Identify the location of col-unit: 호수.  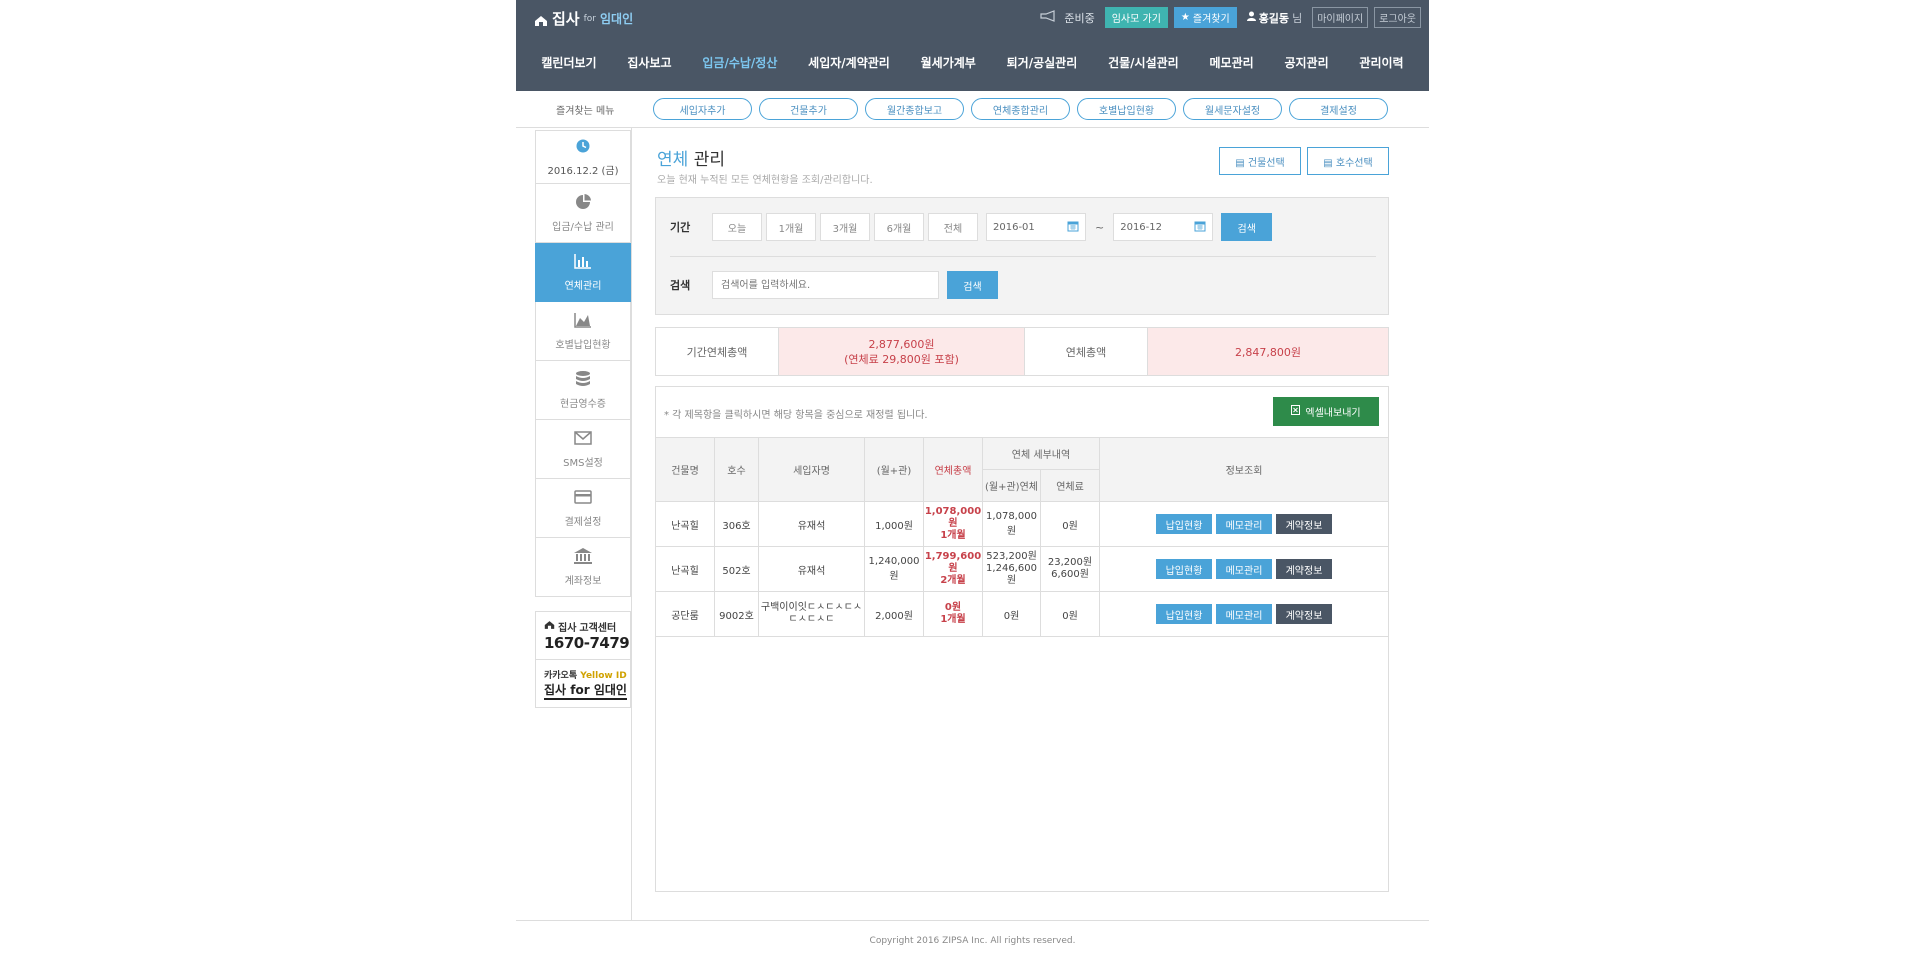
(736, 469).